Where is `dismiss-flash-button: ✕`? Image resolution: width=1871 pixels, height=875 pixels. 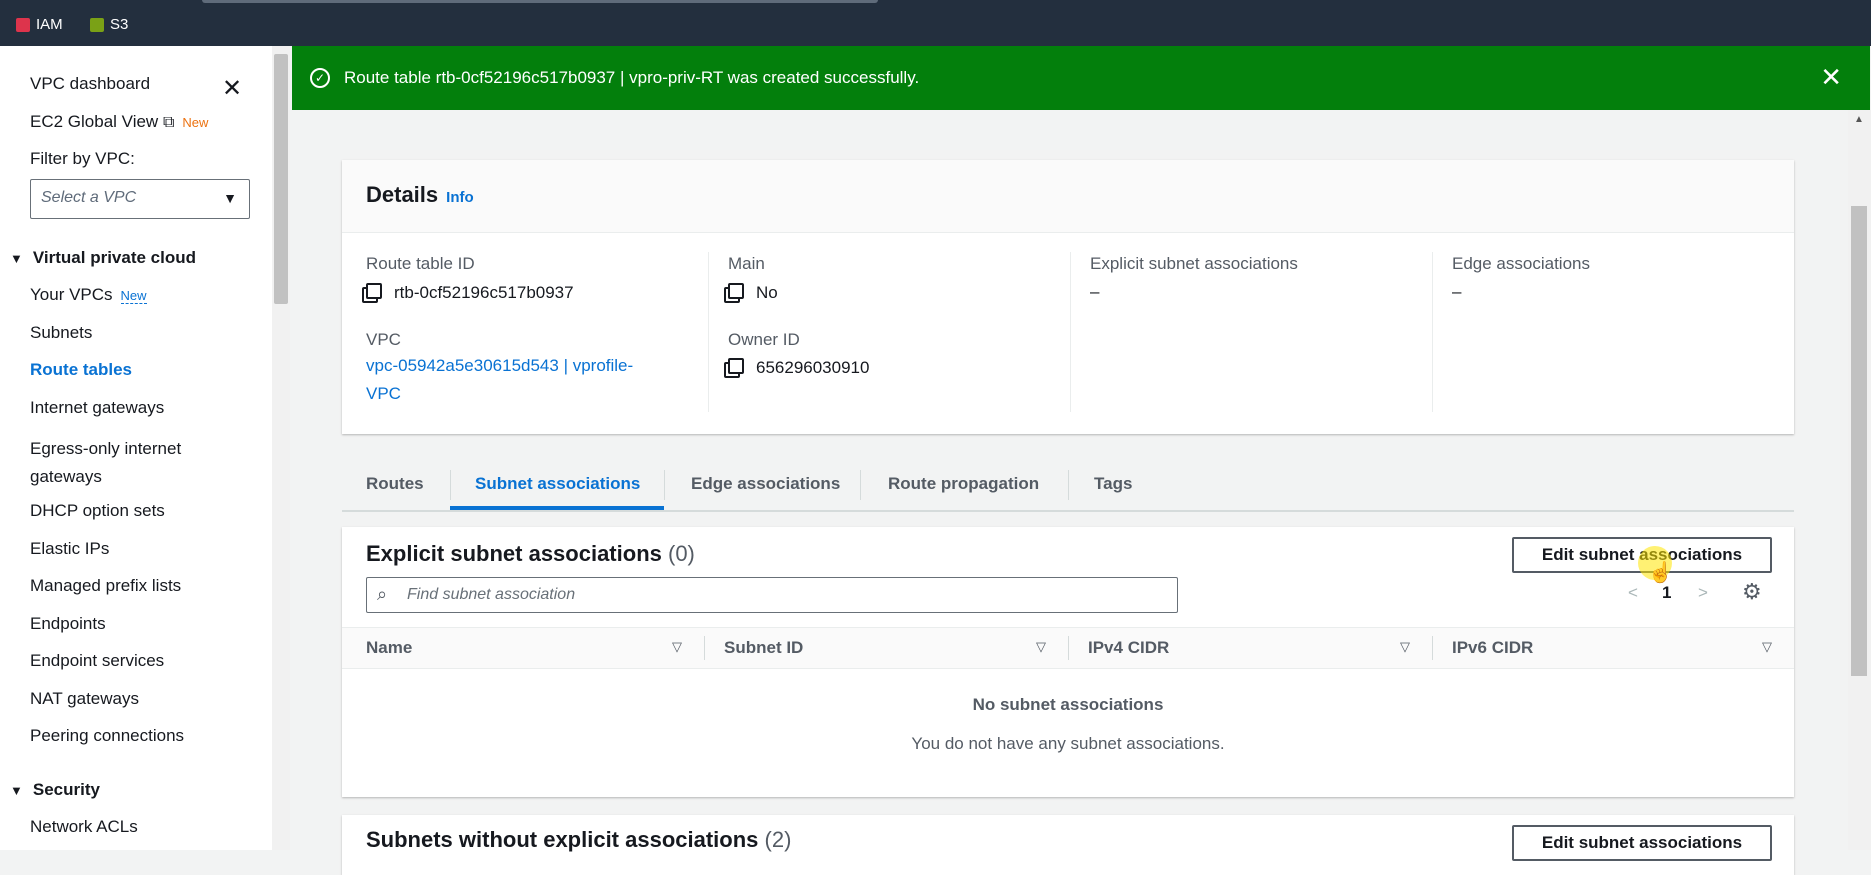 dismiss-flash-button: ✕ is located at coordinates (1831, 77).